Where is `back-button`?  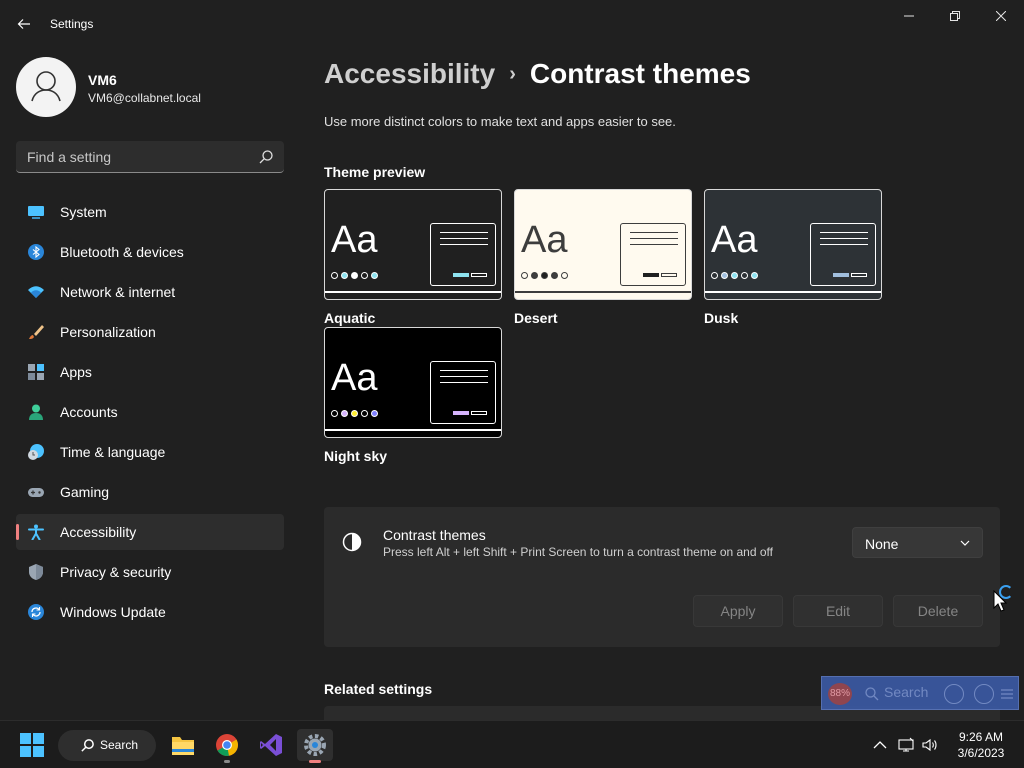
back-button is located at coordinates (24, 24).